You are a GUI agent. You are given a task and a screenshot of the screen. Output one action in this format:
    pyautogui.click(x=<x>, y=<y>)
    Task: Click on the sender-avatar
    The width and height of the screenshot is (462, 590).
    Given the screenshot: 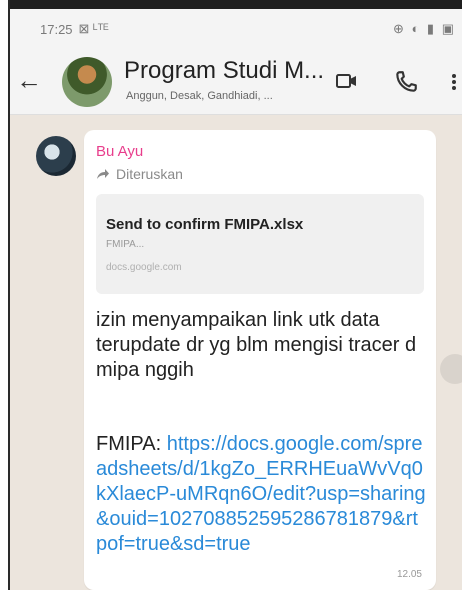 What is the action you would take?
    pyautogui.click(x=56, y=156)
    